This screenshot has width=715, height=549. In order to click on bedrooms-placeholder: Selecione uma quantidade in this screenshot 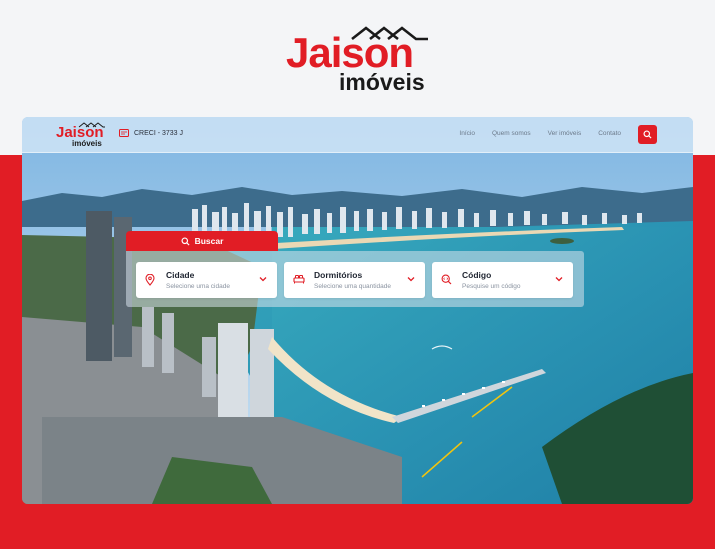, I will do `click(352, 286)`.